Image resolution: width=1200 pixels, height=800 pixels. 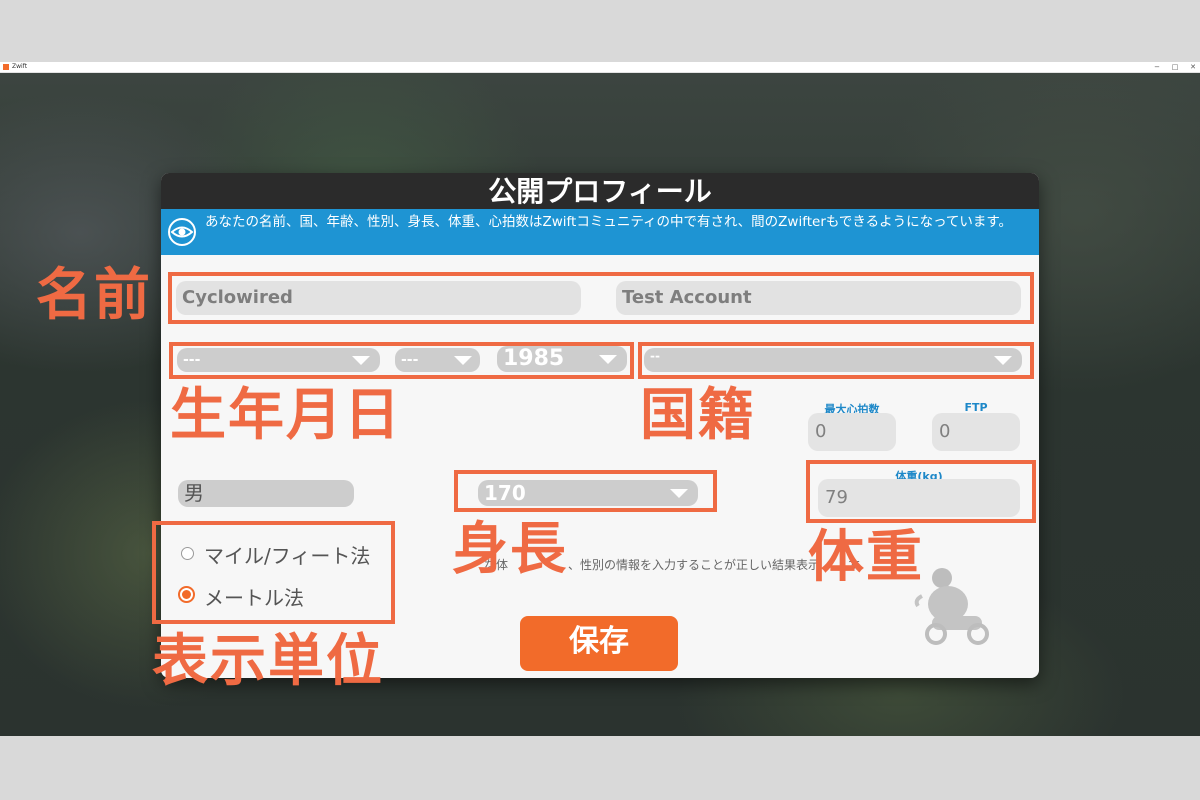 What do you see at coordinates (599, 643) in the screenshot?
I see `save-button: 保存` at bounding box center [599, 643].